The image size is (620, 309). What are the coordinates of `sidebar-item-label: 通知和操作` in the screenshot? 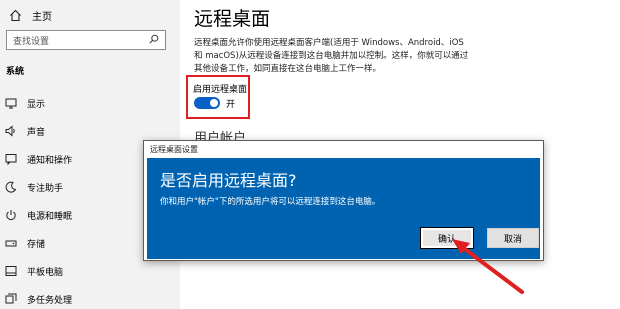 It's located at (50, 160).